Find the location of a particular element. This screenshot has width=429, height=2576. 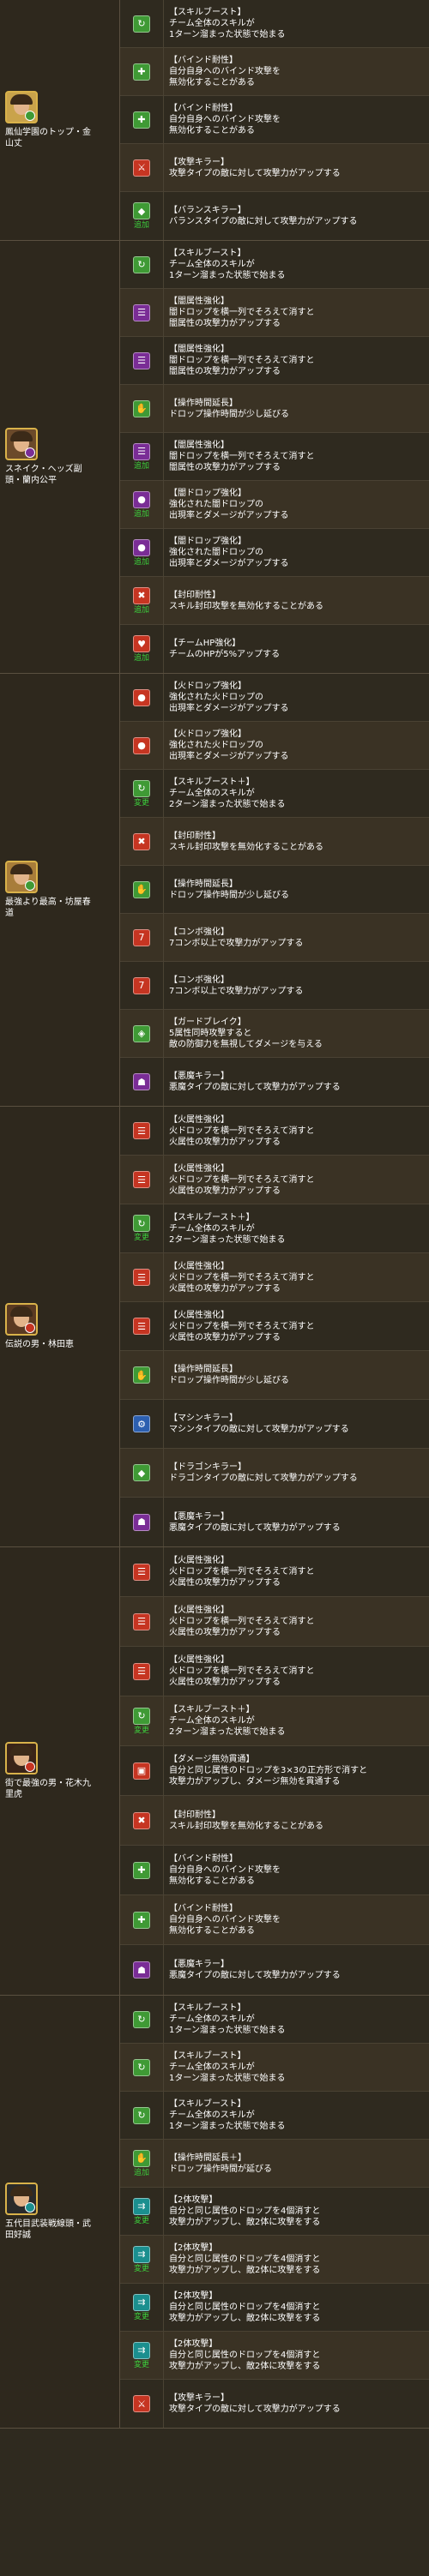

skill-title: 【スキルブースト＋】 is located at coordinates (212, 782).